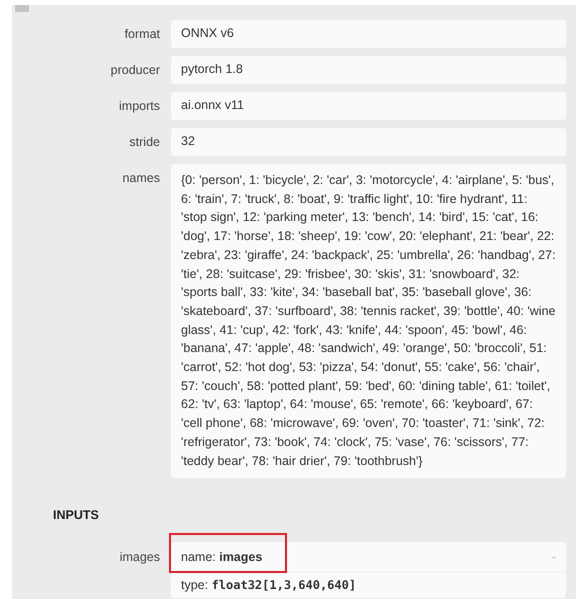  What do you see at coordinates (368, 70) in the screenshot?
I see `property-value: pytorch 1.8` at bounding box center [368, 70].